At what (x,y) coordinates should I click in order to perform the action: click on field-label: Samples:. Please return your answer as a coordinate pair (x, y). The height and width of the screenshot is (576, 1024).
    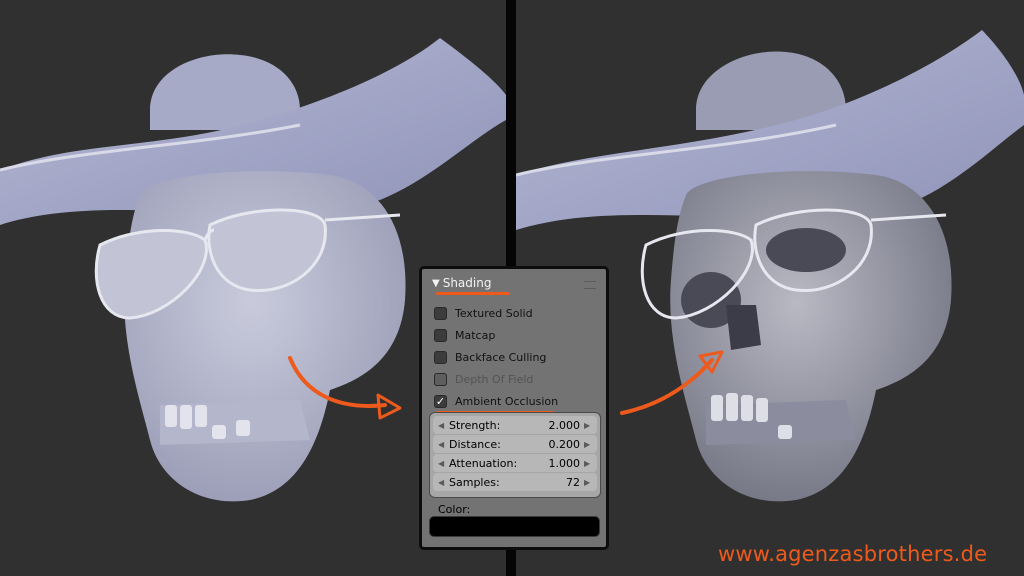
    Looking at the image, I should click on (474, 482).